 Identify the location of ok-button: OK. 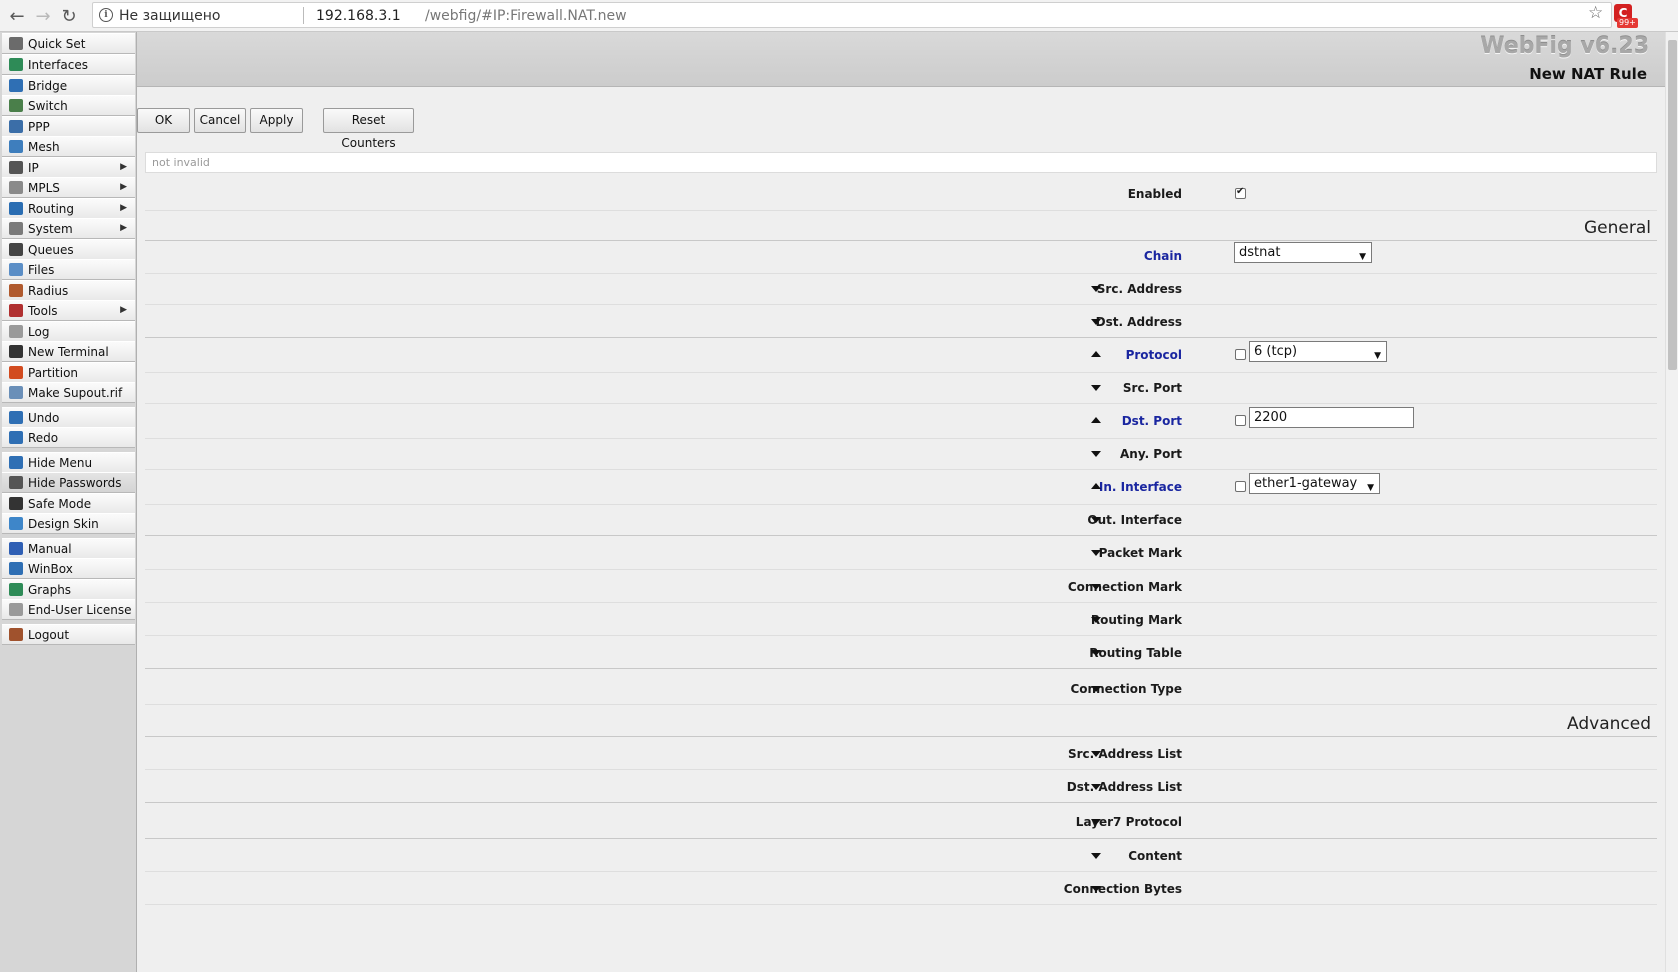
(163, 120).